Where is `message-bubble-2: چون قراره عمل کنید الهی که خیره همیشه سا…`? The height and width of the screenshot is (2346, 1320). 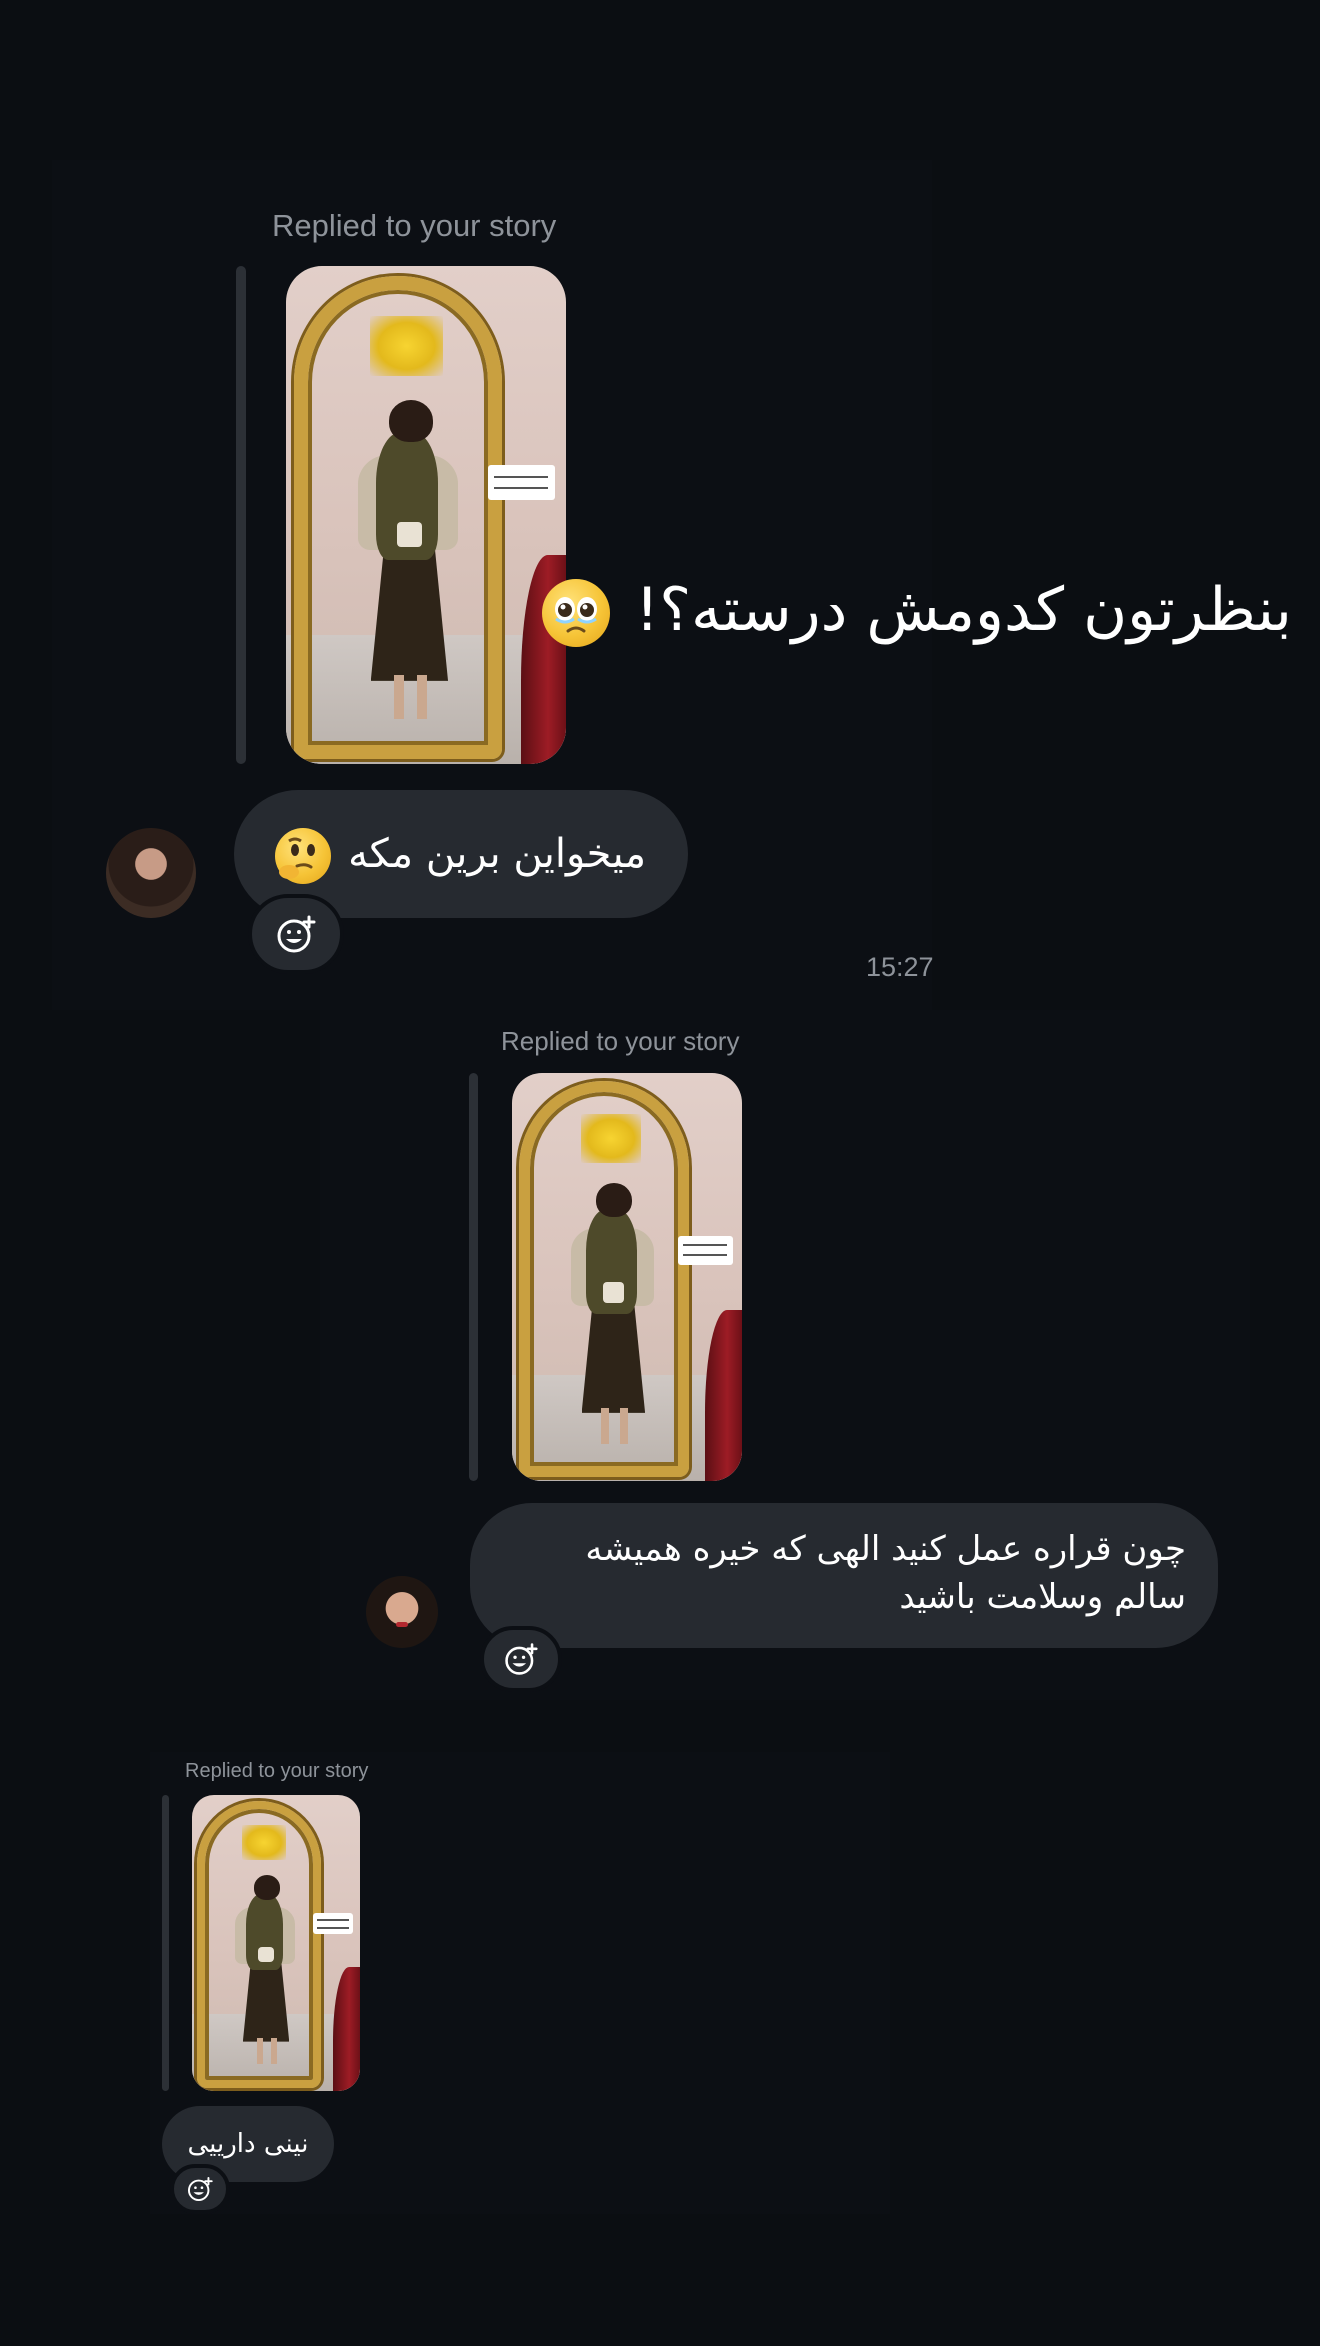
message-bubble-2: چون قراره عمل کنید الهی که خیره همیشه سا… is located at coordinates (844, 1575).